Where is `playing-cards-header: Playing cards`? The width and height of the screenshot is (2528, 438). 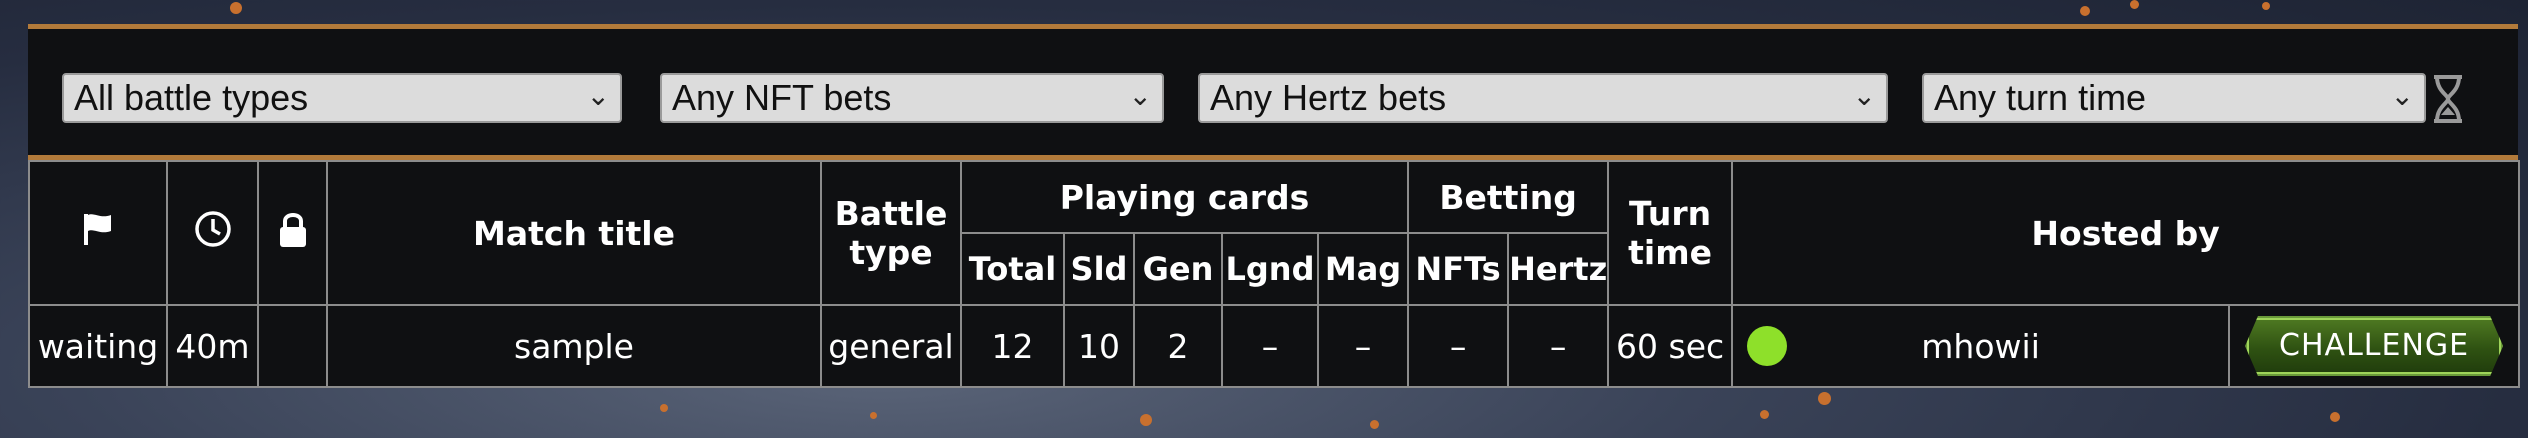
playing-cards-header: Playing cards is located at coordinates (1184, 197).